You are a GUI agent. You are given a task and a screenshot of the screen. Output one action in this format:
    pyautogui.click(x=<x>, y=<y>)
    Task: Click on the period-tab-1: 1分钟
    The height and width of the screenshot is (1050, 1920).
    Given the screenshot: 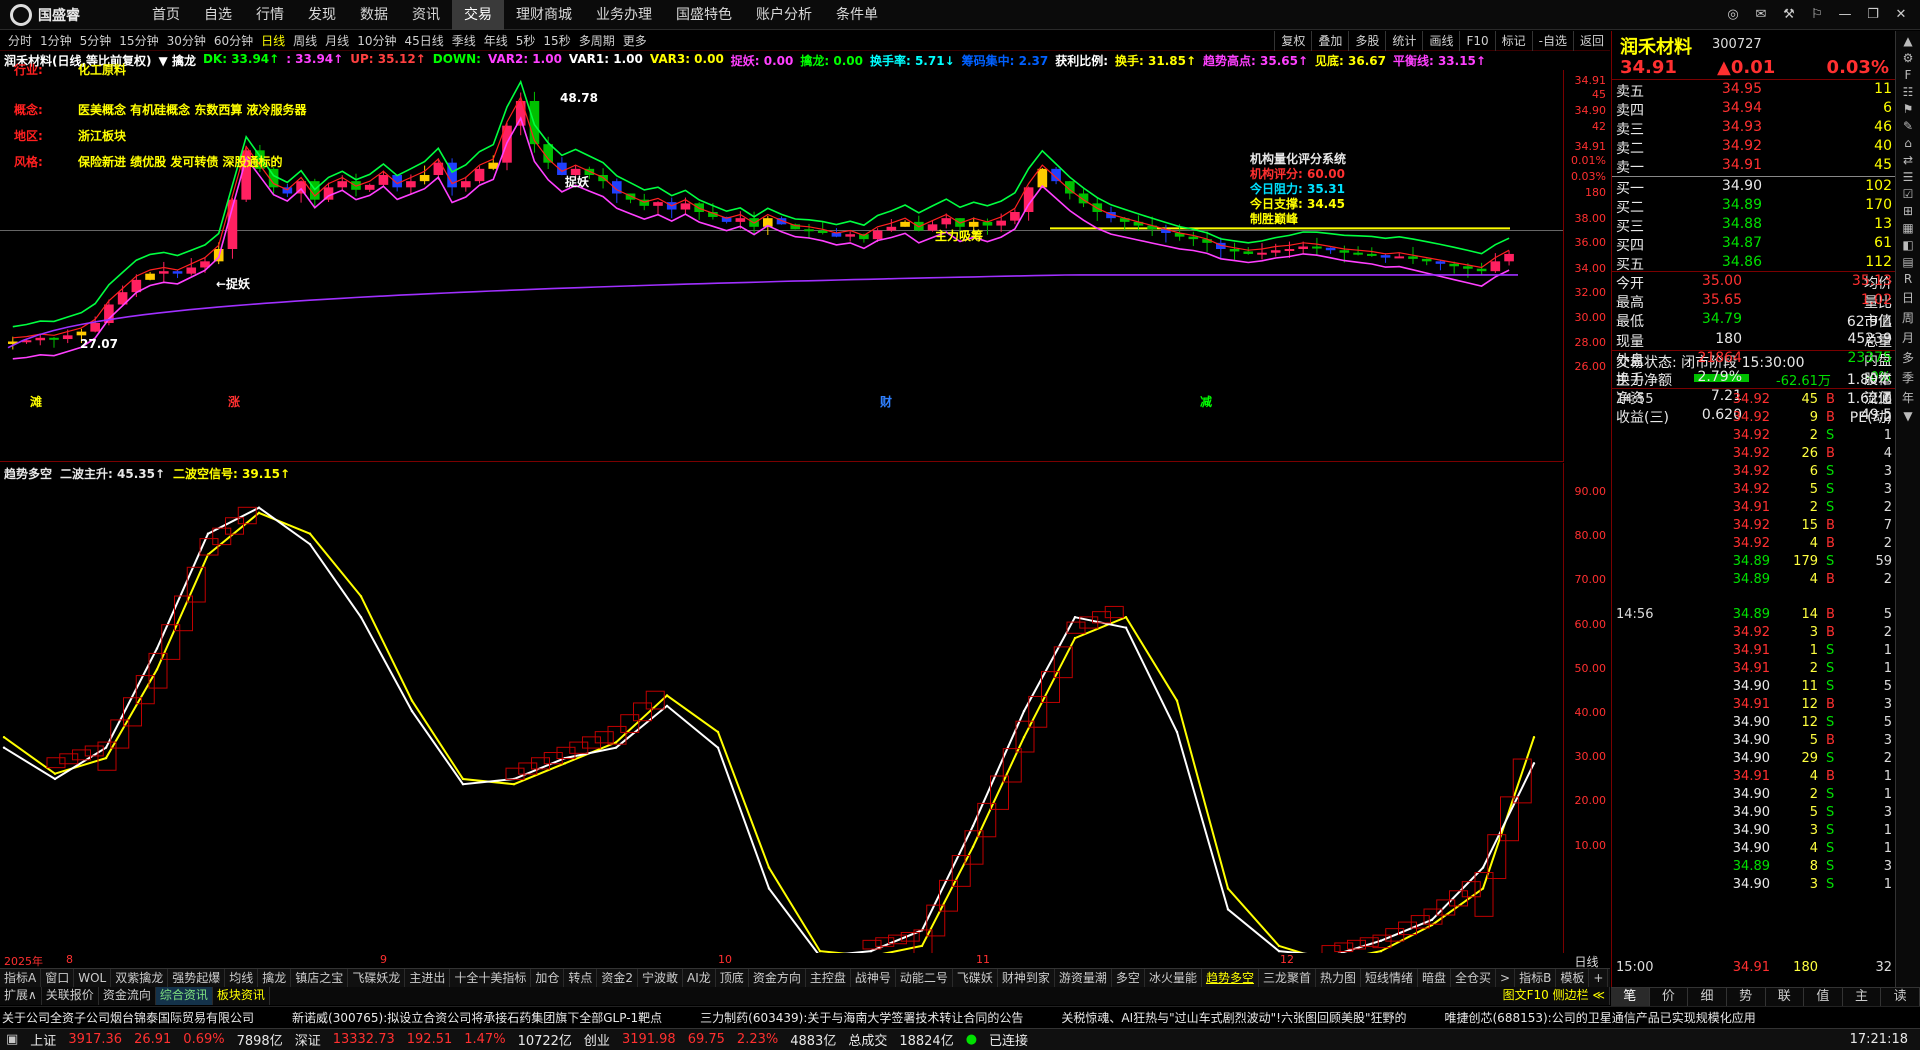 What is the action you would take?
    pyautogui.click(x=56, y=41)
    